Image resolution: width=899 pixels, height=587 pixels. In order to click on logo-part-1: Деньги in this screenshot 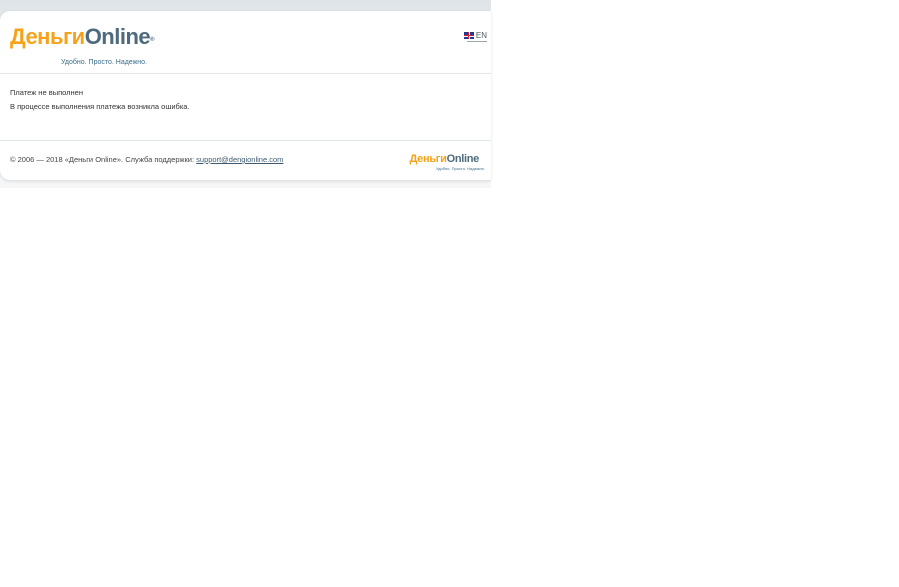, I will do `click(47, 36)`.